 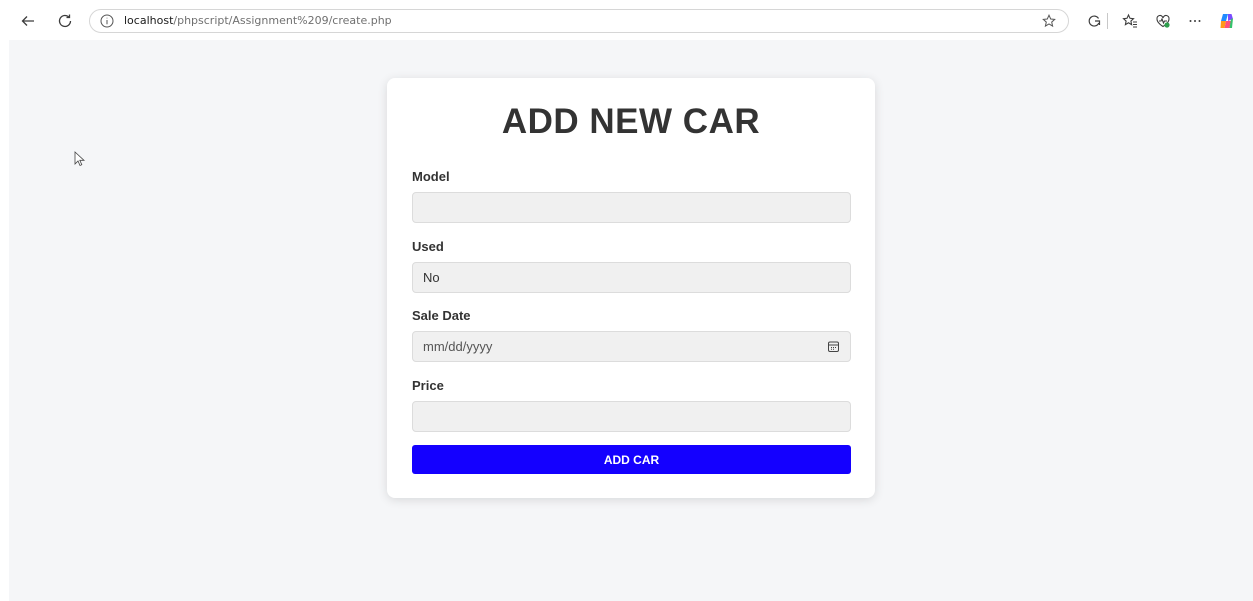 What do you see at coordinates (431, 176) in the screenshot?
I see `model-label: Model` at bounding box center [431, 176].